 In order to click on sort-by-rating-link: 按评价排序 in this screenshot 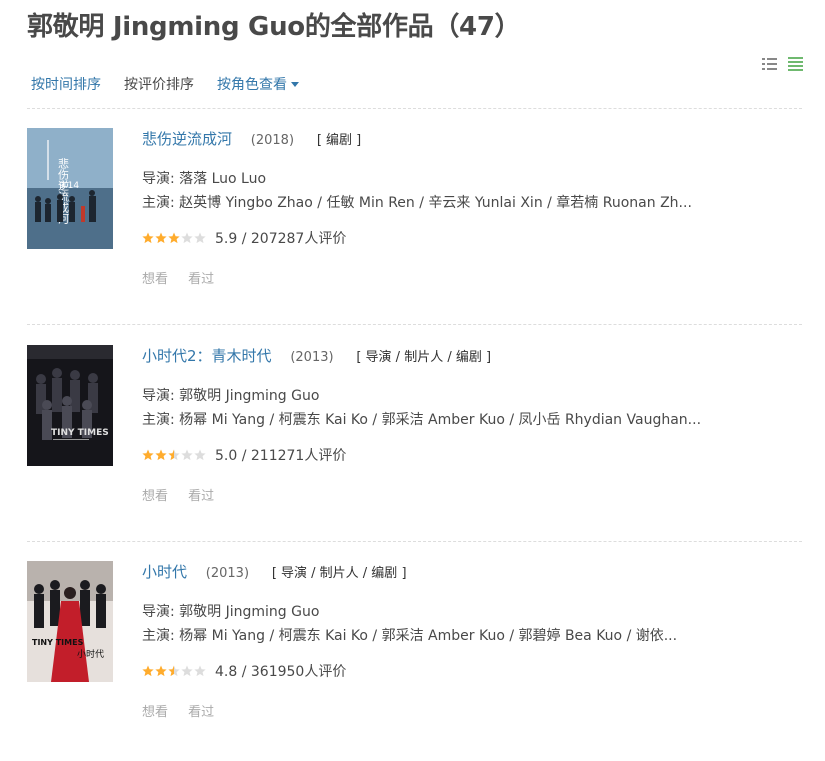, I will do `click(159, 84)`.